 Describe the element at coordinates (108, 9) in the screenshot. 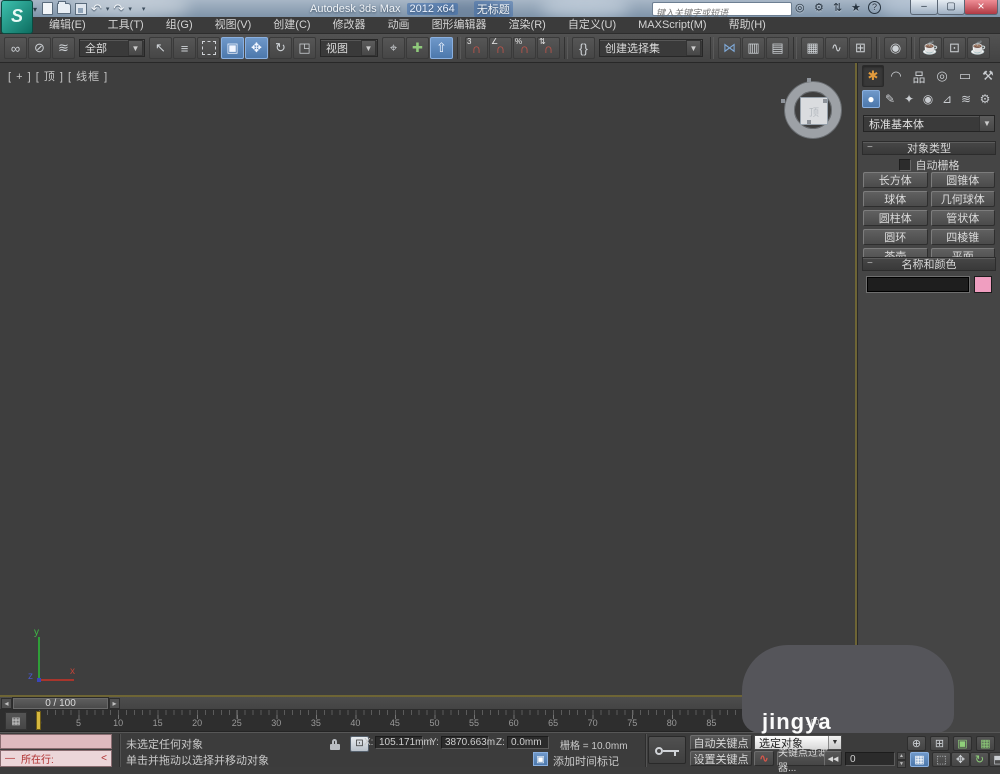

I see `undo-chevron-icon: ▾` at that location.